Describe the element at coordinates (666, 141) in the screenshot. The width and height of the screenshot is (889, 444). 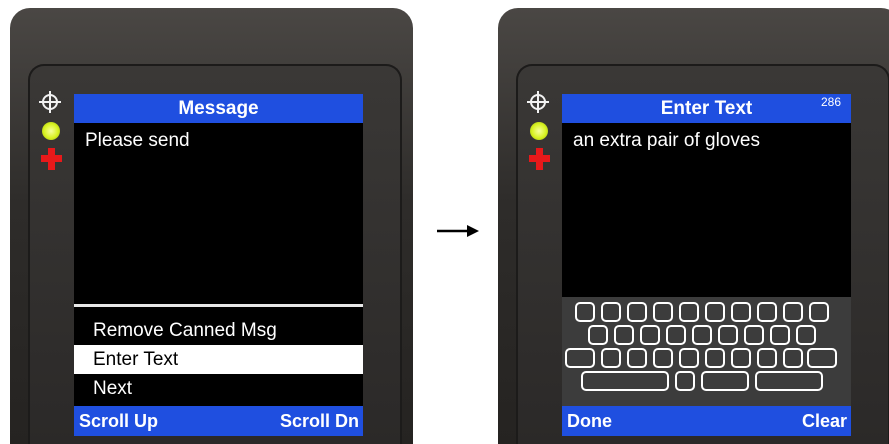
I see `entered-text-field: an extra pair of gloves` at that location.